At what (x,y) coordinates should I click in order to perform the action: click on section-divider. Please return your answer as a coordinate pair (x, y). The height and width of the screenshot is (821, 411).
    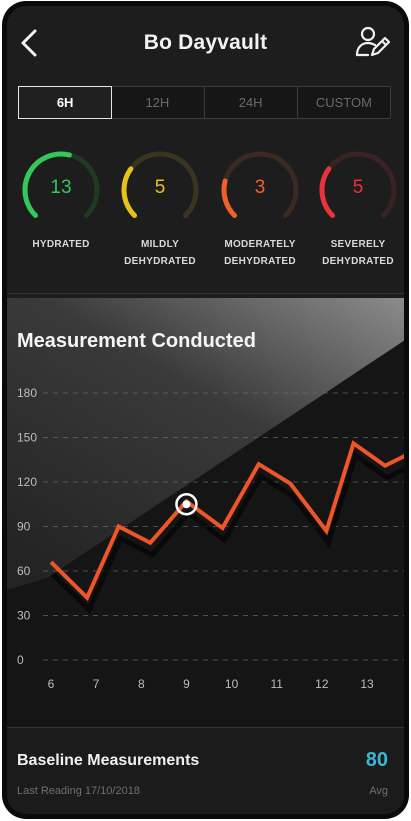
    Looking at the image, I should click on (205, 293).